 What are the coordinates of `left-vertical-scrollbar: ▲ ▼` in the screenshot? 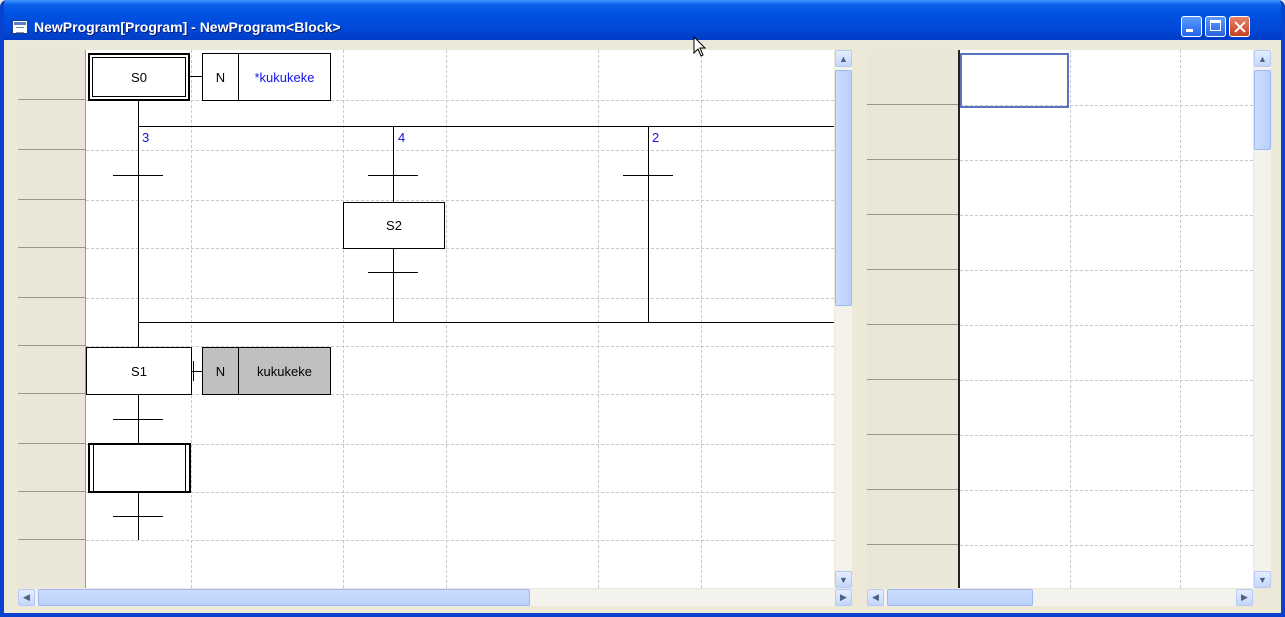 It's located at (843, 319).